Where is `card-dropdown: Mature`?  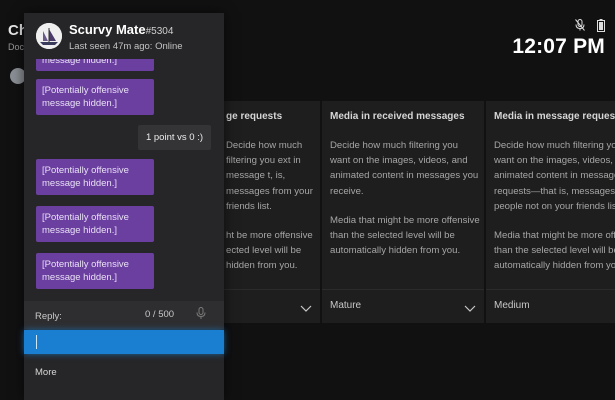 card-dropdown: Mature is located at coordinates (403, 306).